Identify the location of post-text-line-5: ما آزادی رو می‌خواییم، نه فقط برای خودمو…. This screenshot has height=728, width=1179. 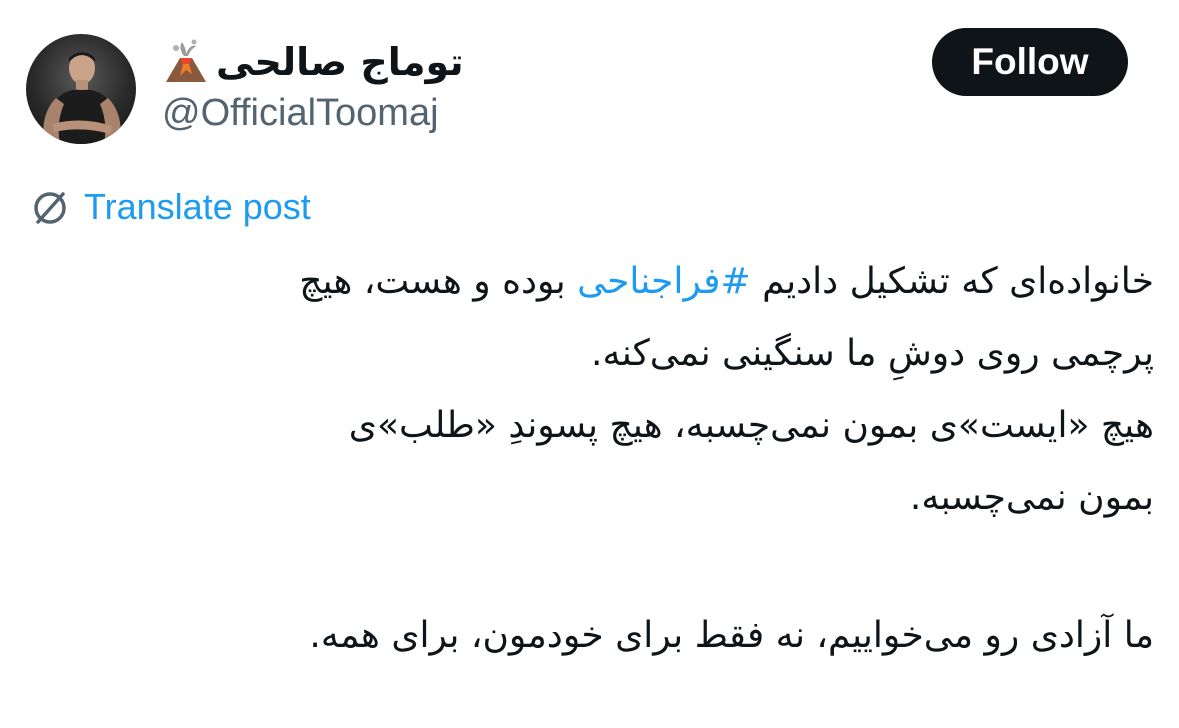
(731, 635).